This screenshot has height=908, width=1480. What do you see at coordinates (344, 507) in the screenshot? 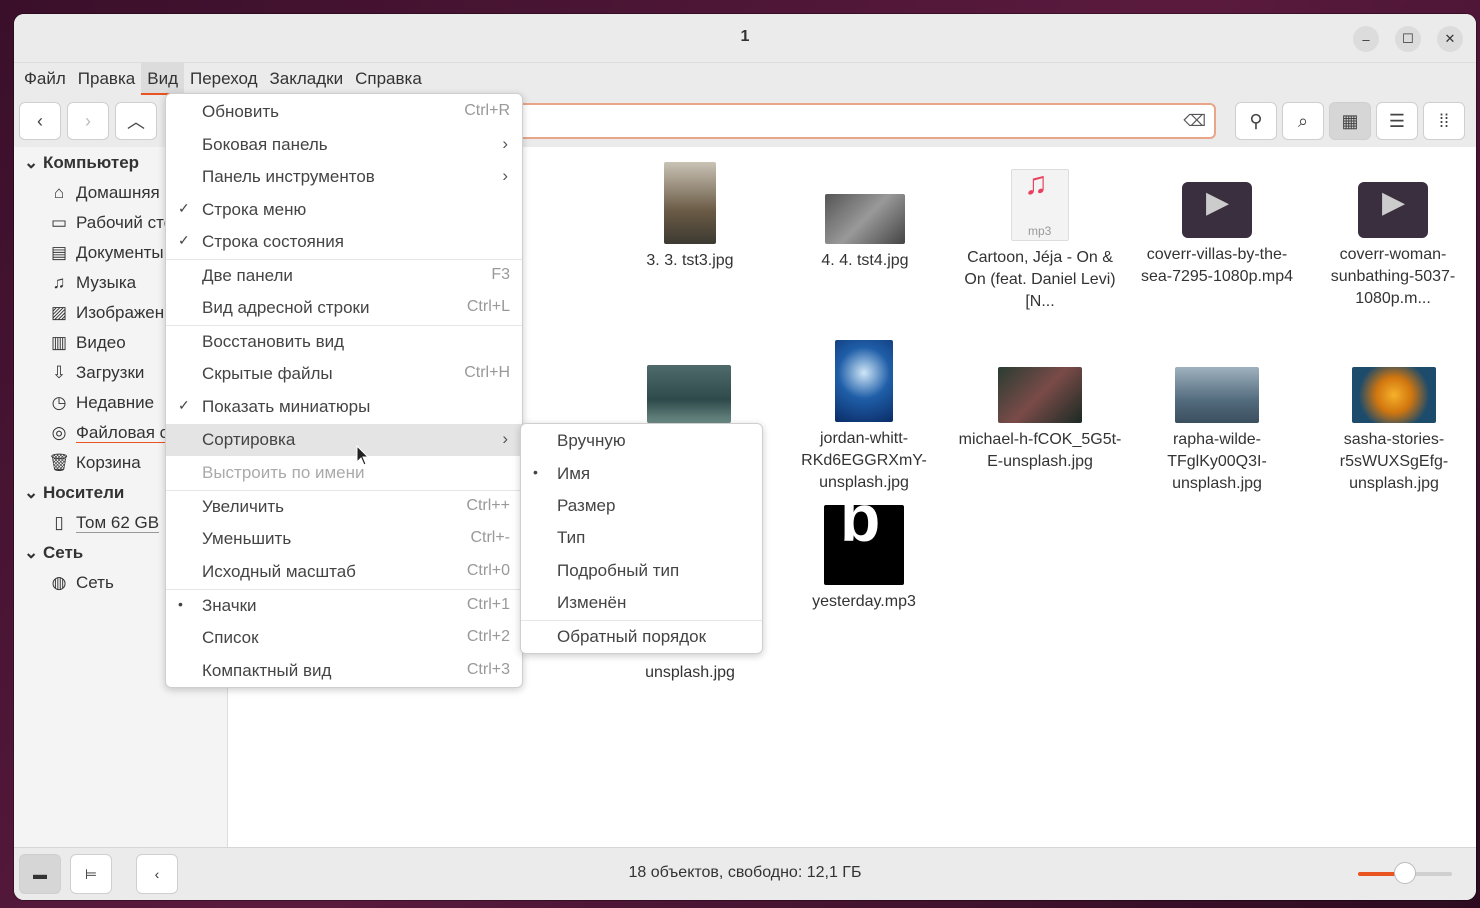
I see `view-menu-item: Увеличить Ctrl++` at bounding box center [344, 507].